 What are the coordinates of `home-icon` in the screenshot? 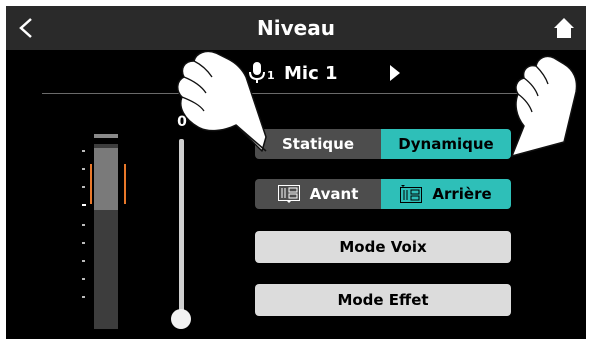 It's located at (564, 28).